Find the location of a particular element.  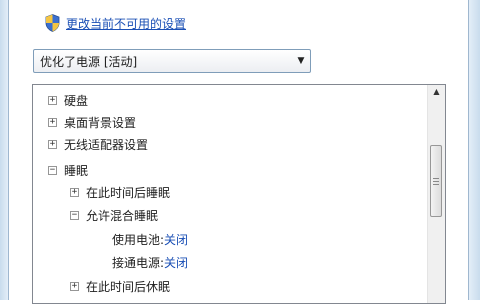

tree-item-label: 睡眠 is located at coordinates (76, 170).